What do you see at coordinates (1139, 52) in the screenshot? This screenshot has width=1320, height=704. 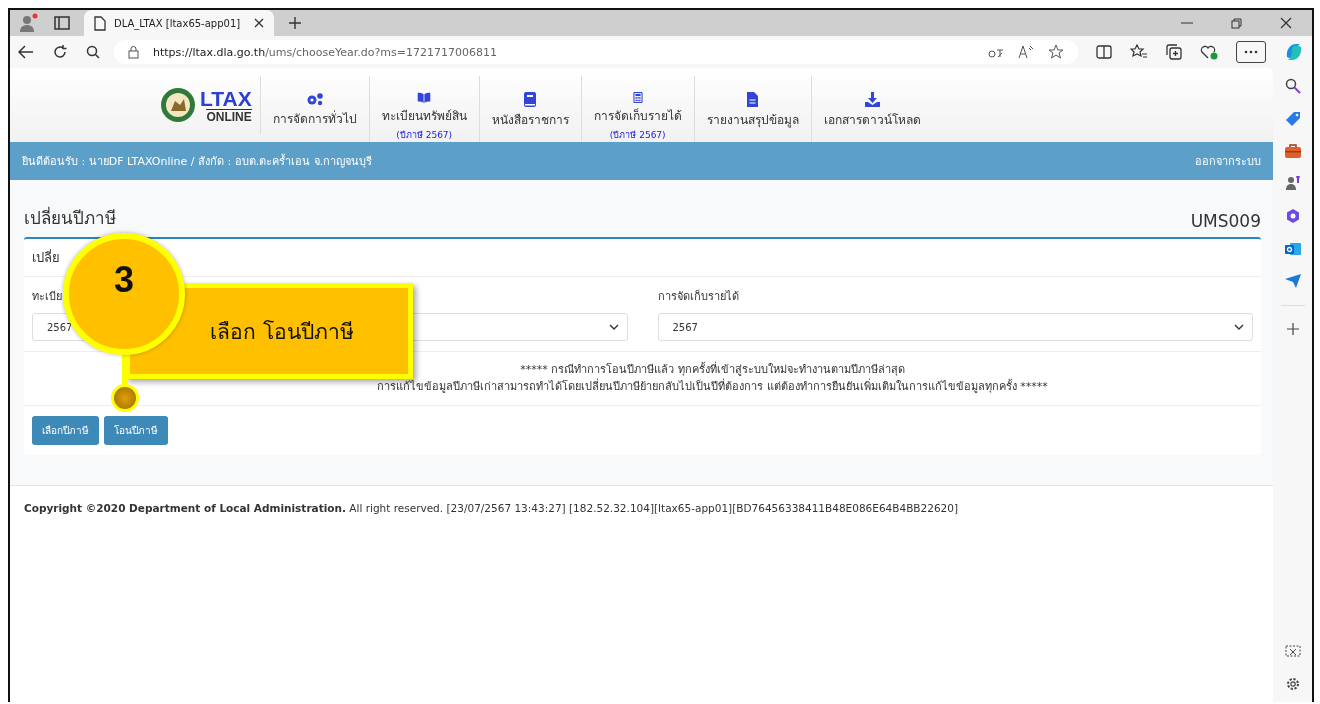 I see `favorites-icon` at bounding box center [1139, 52].